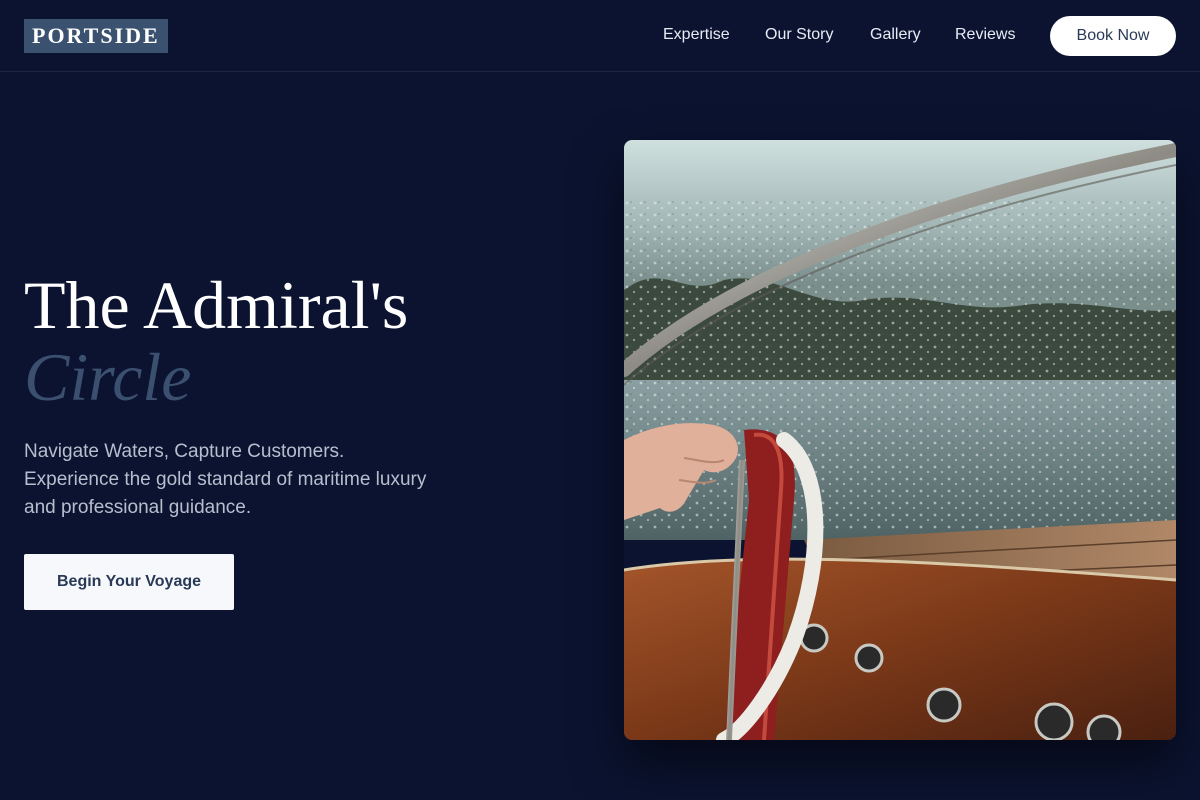 This screenshot has width=1200, height=800. What do you see at coordinates (1113, 36) in the screenshot?
I see `book-now-button: Book Now` at bounding box center [1113, 36].